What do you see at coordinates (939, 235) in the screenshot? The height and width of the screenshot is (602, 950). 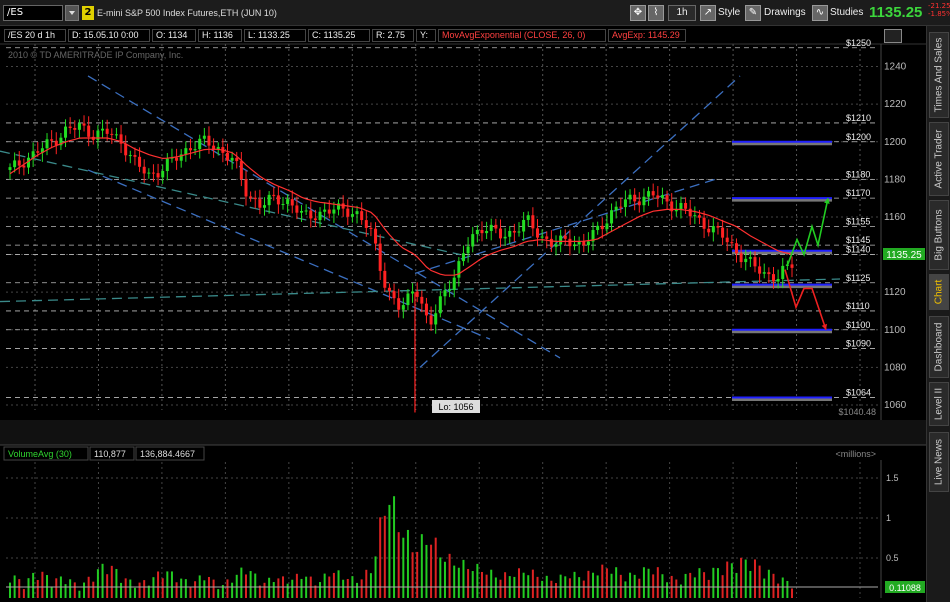 I see `tab-big-buttons: Big Buttons` at bounding box center [939, 235].